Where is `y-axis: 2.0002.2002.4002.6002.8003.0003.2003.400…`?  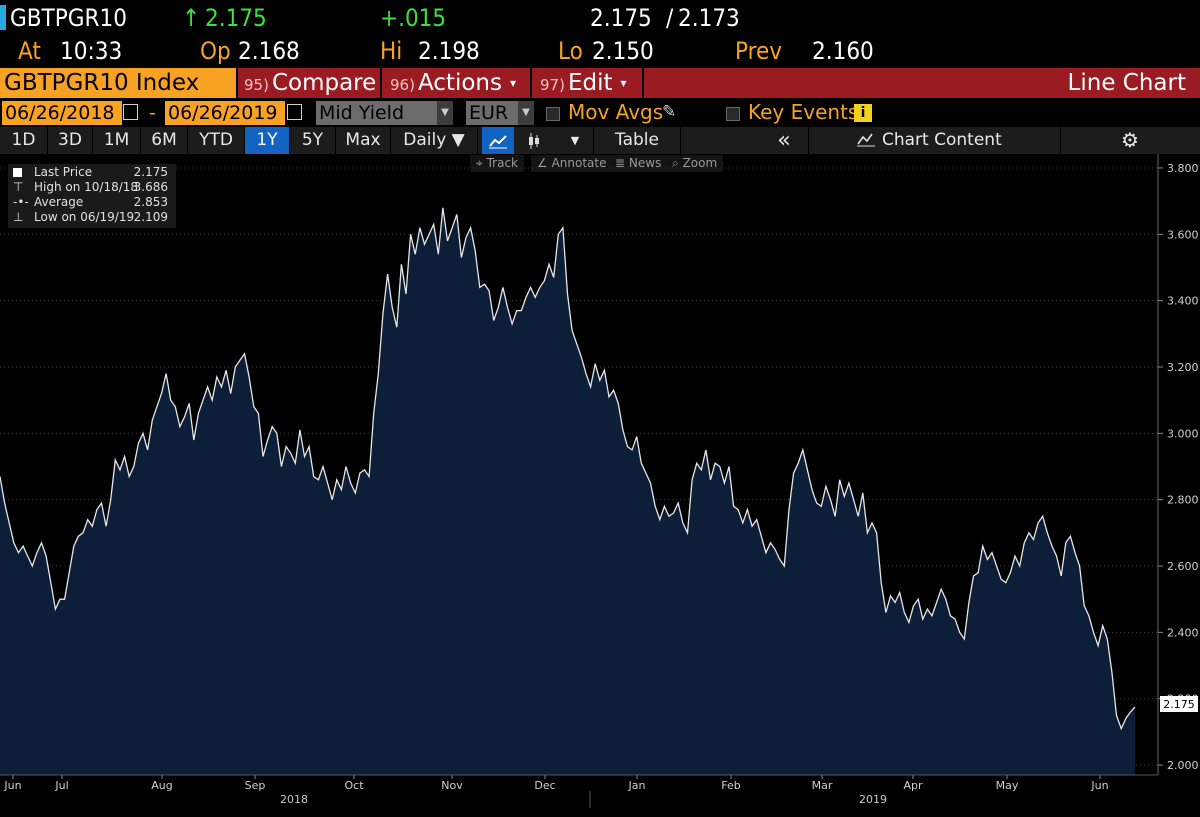 y-axis: 2.0002.2002.4002.6002.8003.0003.2003.400… is located at coordinates (1178, 467).